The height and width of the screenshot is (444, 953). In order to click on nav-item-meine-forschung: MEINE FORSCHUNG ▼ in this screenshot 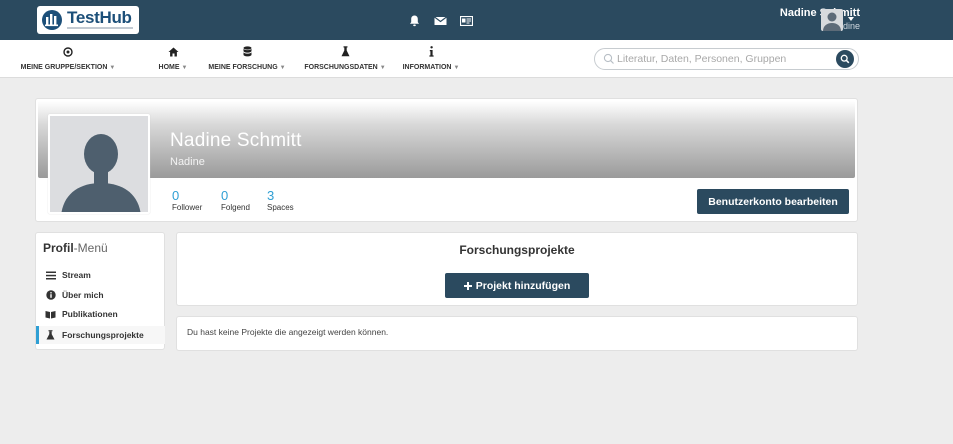, I will do `click(247, 58)`.